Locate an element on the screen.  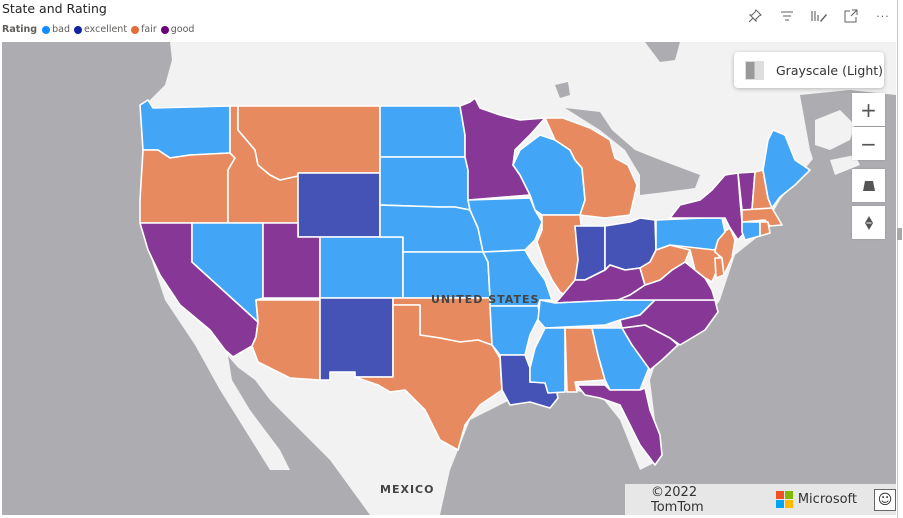
pin-button is located at coordinates (755, 16).